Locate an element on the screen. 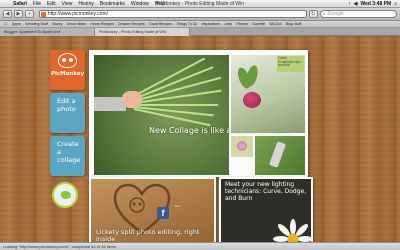 The width and height of the screenshot is (400, 250). bookmark-item: Blog Stuff is located at coordinates (294, 24).